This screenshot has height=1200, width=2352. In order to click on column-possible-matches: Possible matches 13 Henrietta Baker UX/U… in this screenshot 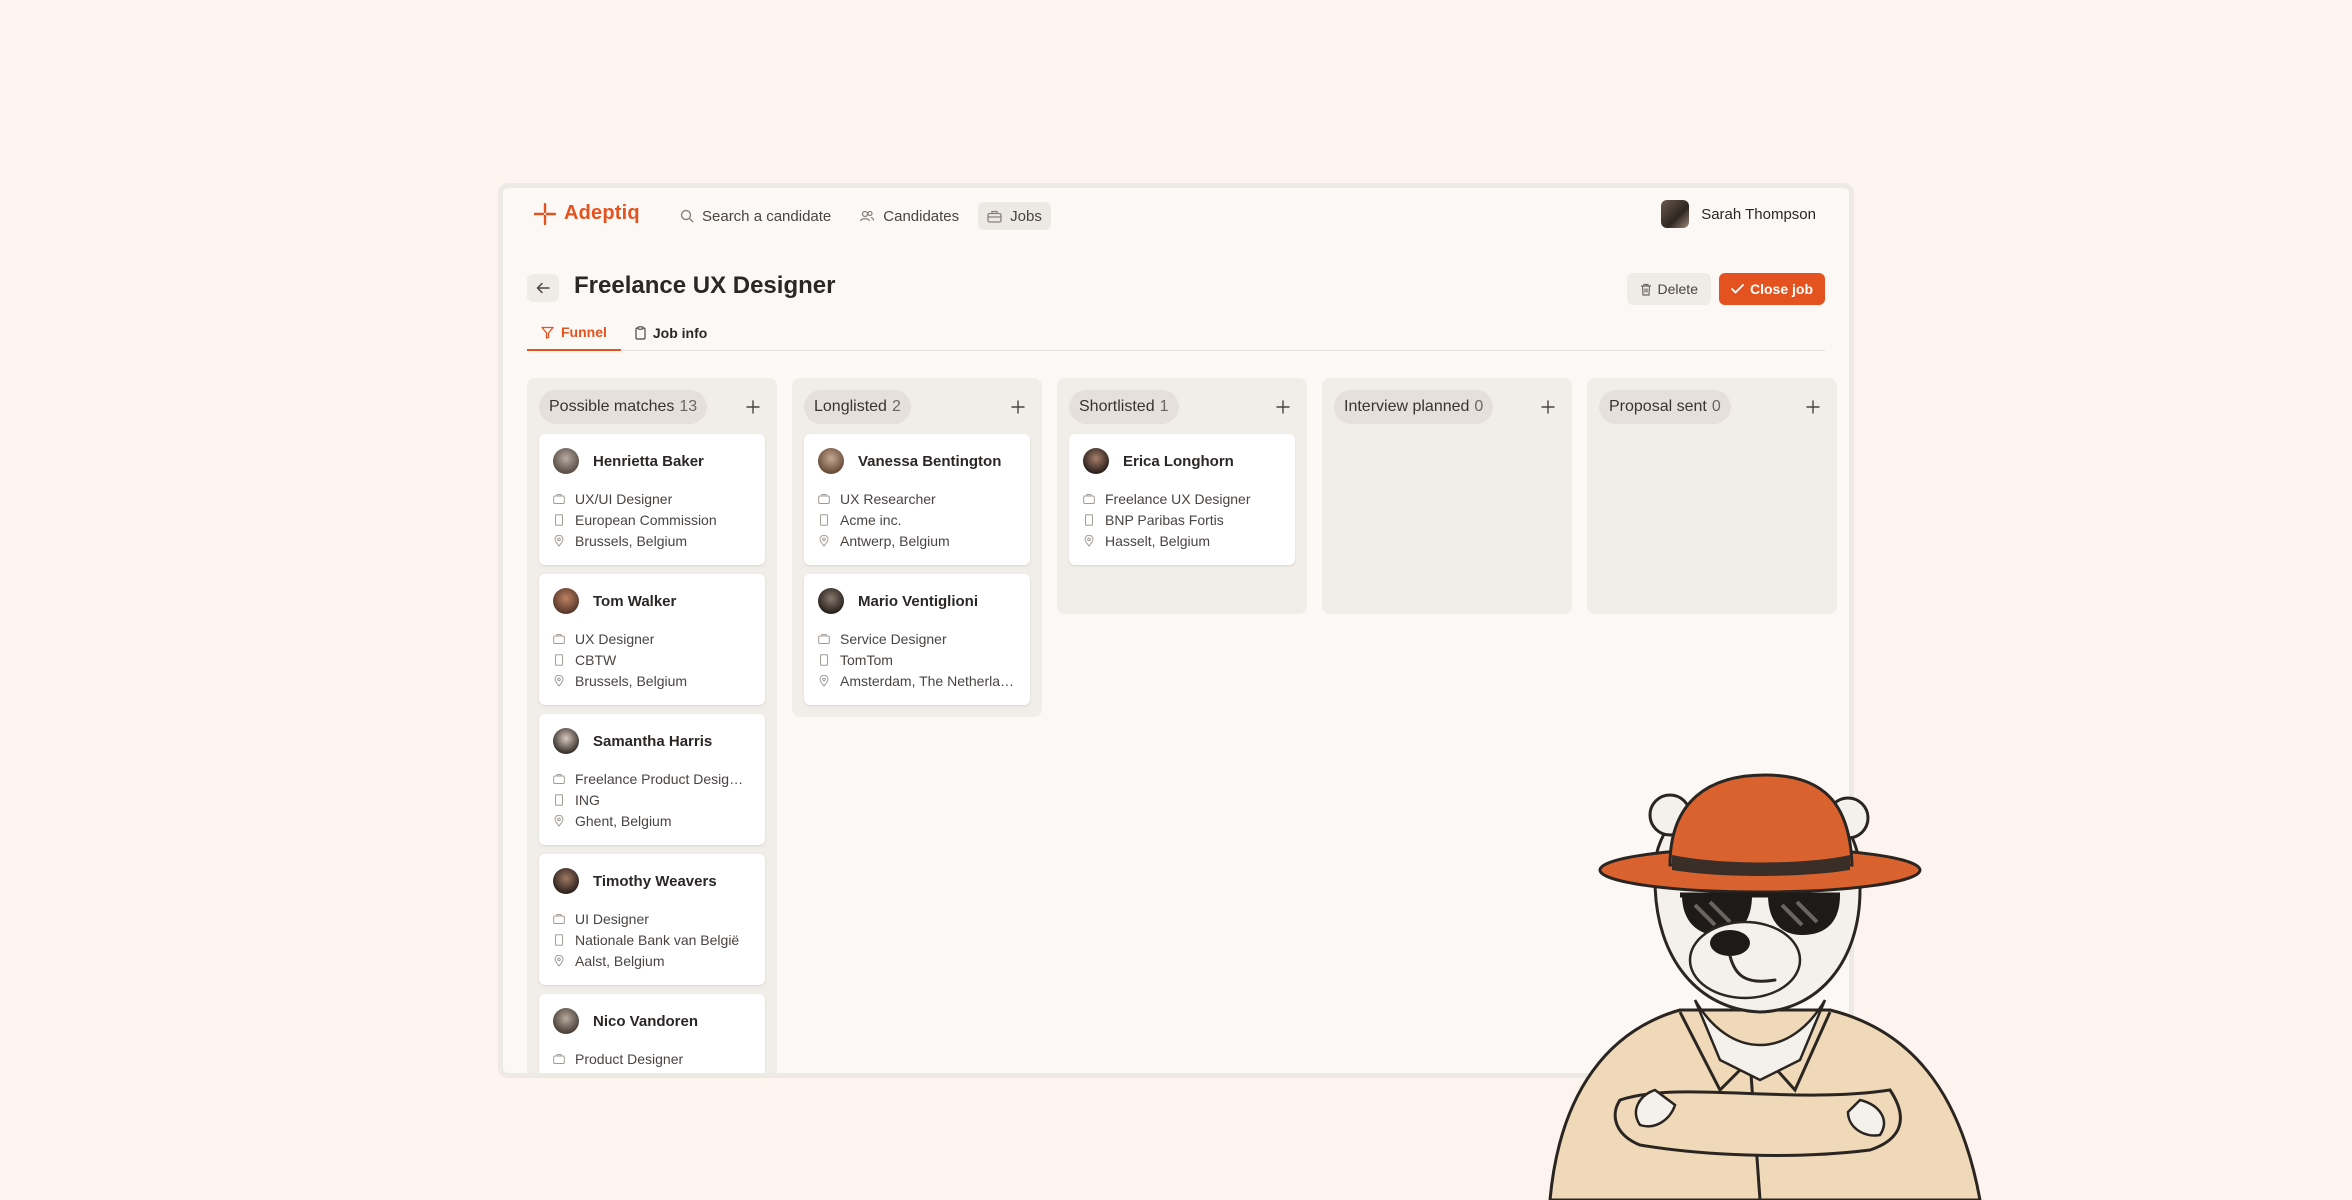, I will do `click(652, 725)`.